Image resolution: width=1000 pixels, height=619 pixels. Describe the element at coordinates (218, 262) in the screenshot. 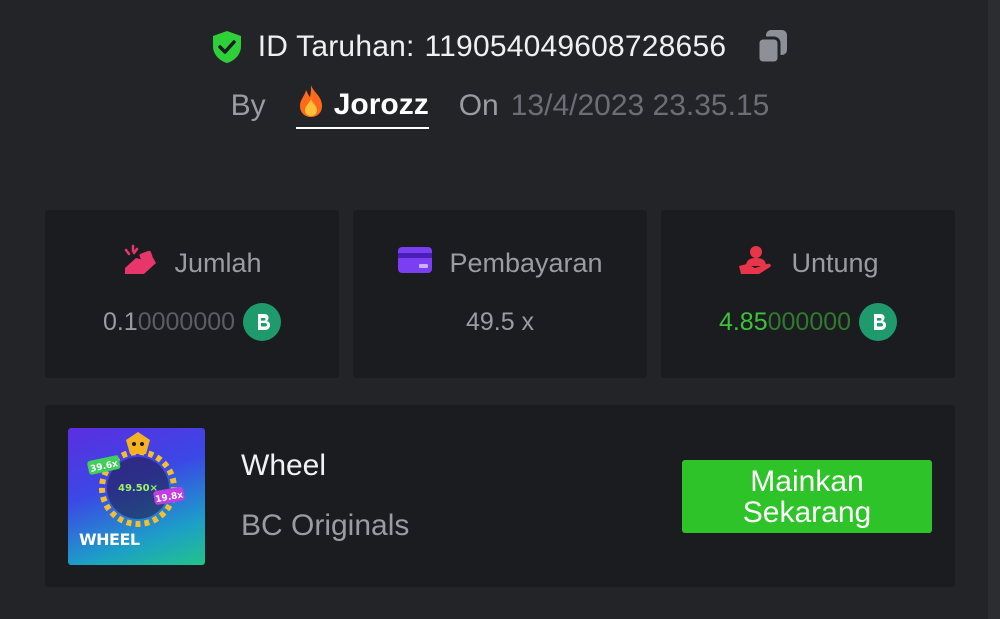

I see `amount-label: Jumlah` at that location.